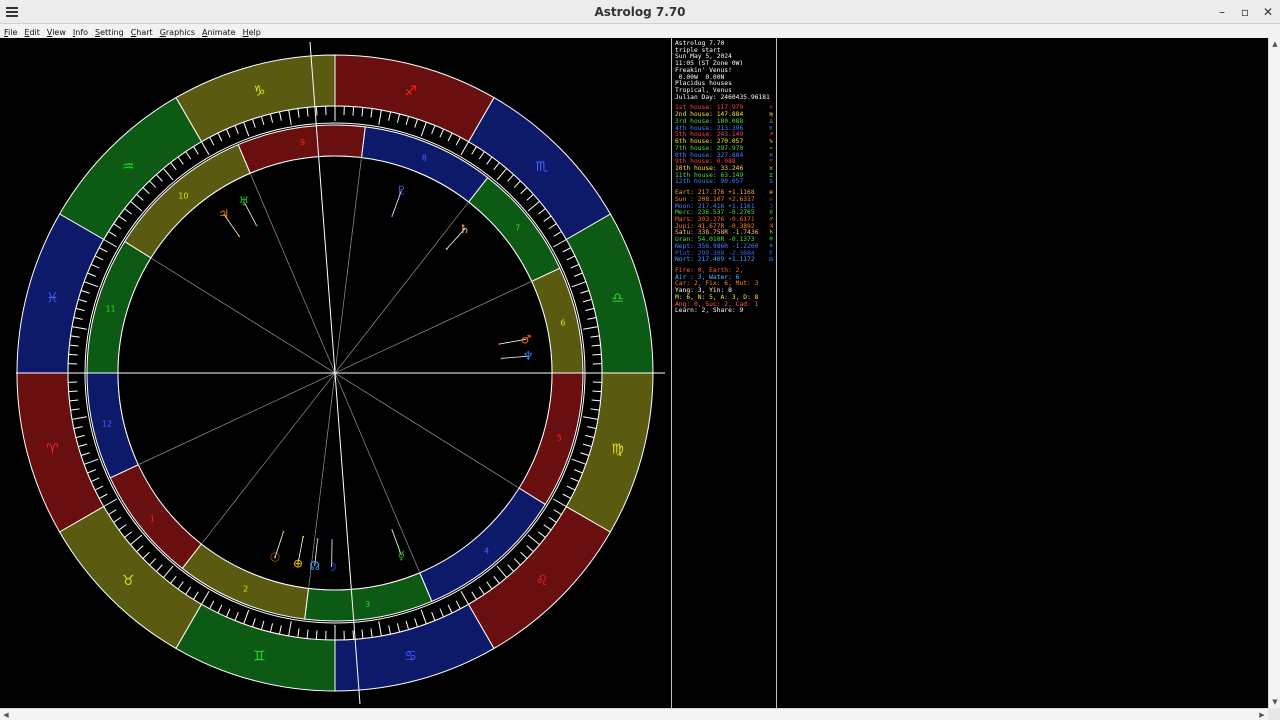 This screenshot has width=1280, height=720. What do you see at coordinates (401, 191) in the screenshot?
I see `planet-glyph-icon: ♇` at bounding box center [401, 191].